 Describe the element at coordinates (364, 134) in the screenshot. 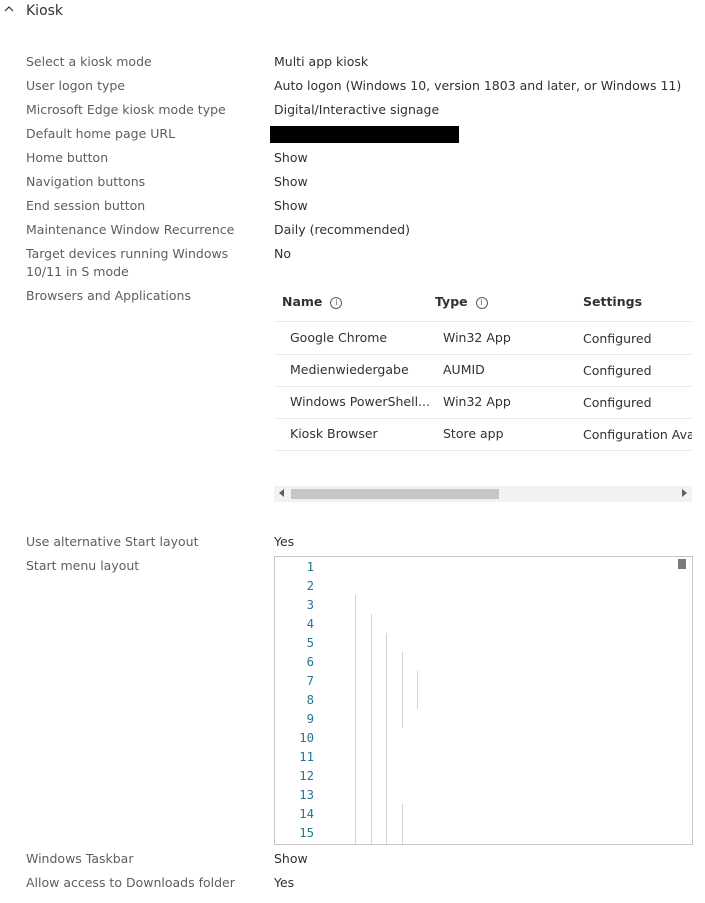

I see `redacted-url-bar` at that location.